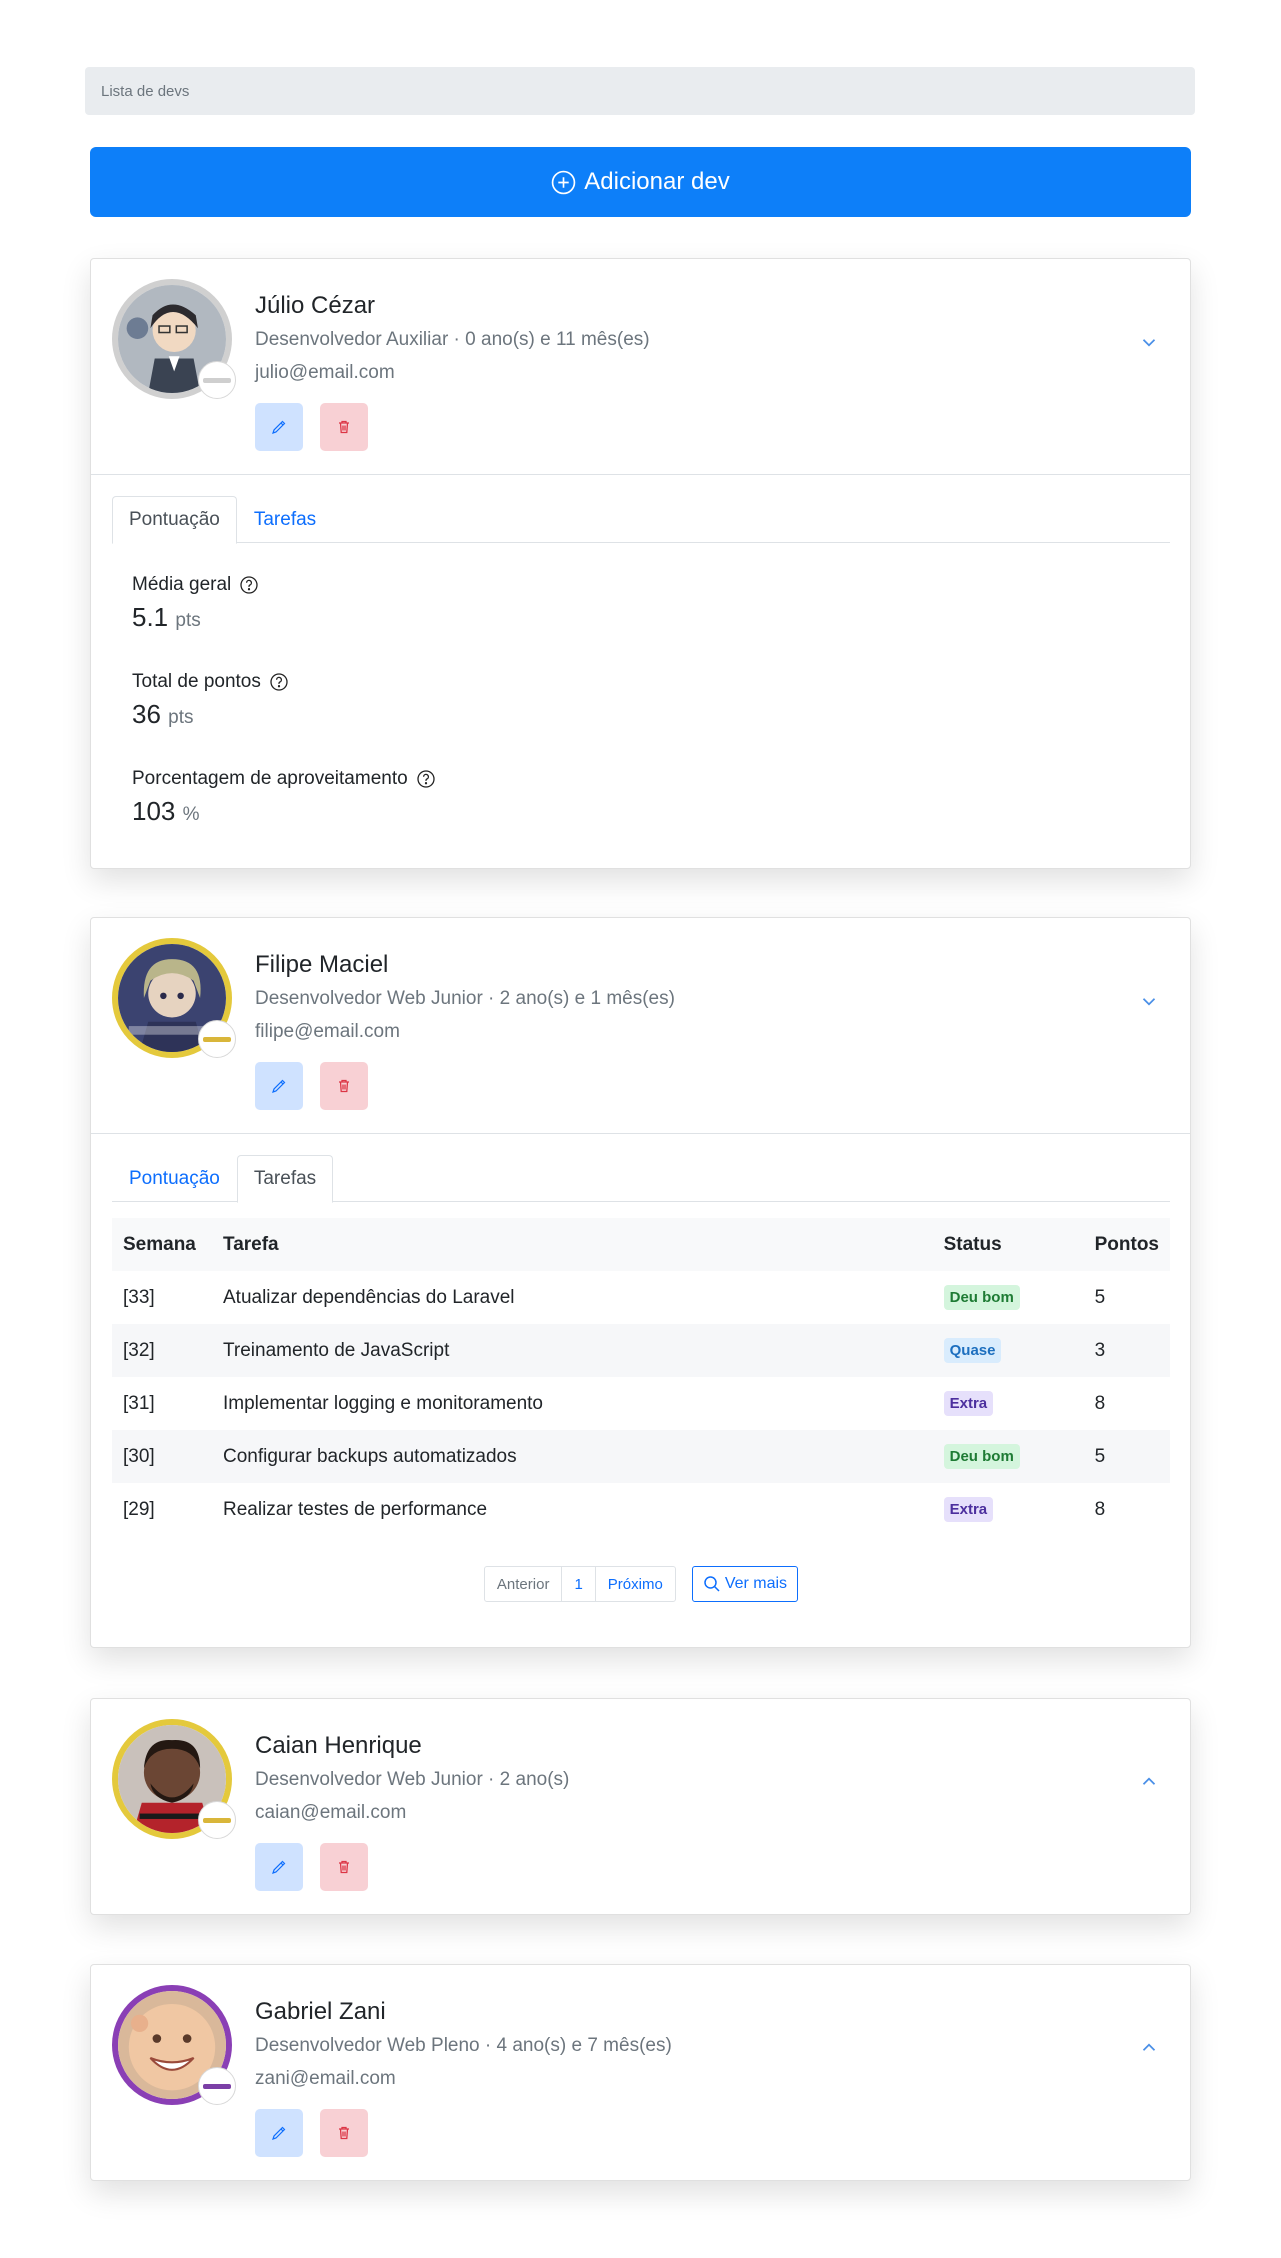  I want to click on dev-email: filipe@email.com, so click(327, 1031).